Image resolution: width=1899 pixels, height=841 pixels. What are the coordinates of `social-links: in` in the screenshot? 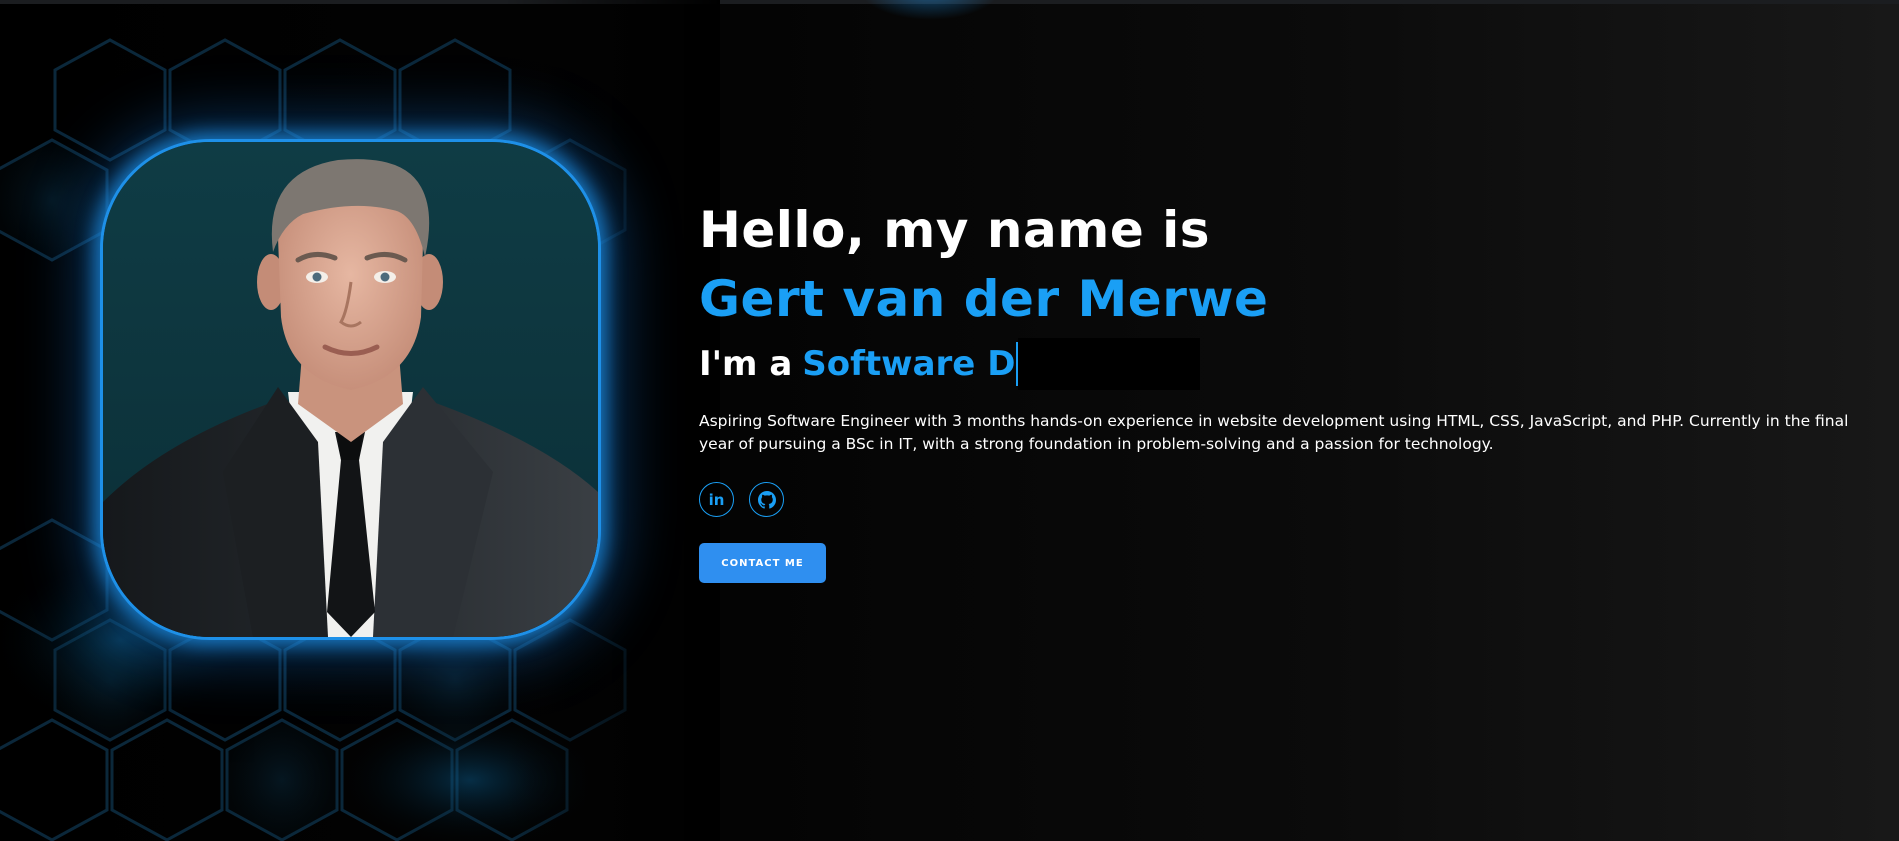 It's located at (1289, 499).